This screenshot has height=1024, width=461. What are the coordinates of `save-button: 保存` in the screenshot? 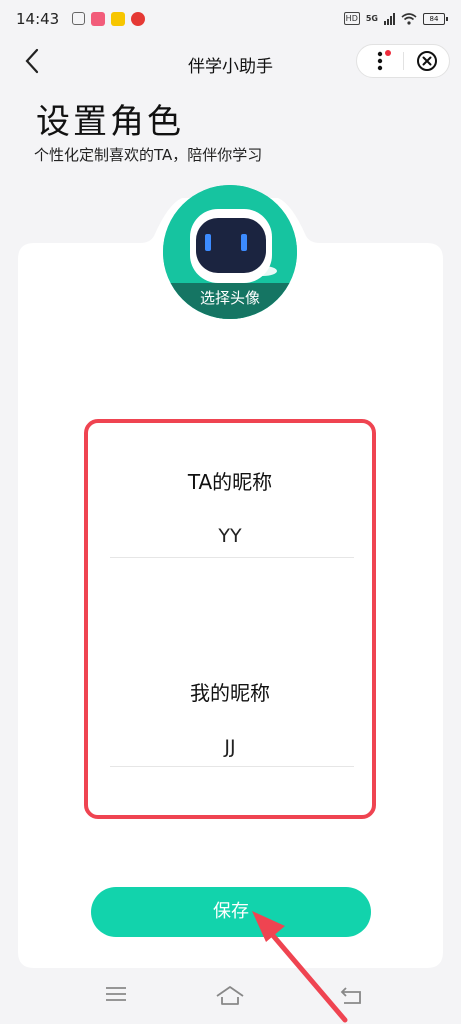 It's located at (231, 912).